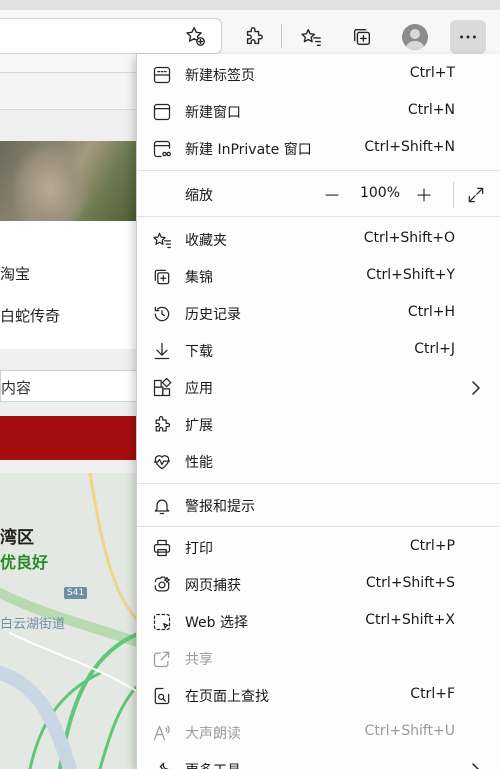 This screenshot has height=769, width=500. What do you see at coordinates (199, 278) in the screenshot?
I see `collections-label: 集锦` at bounding box center [199, 278].